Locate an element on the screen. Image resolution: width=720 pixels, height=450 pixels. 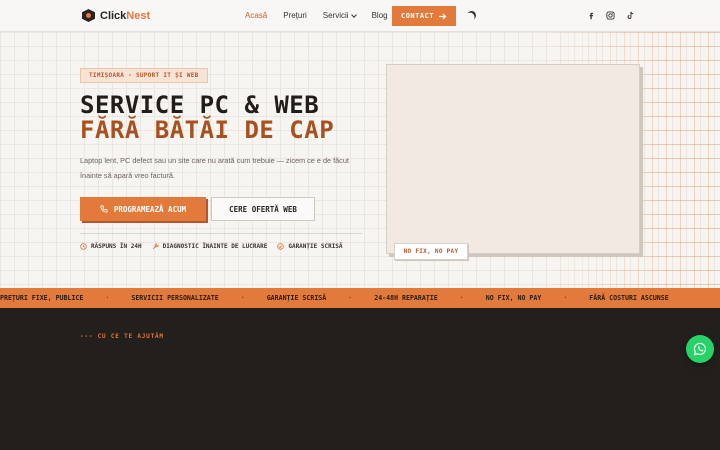
feature-item: DIAGNOSTIC ÎNAINTE DE LUCRARE is located at coordinates (210, 246).